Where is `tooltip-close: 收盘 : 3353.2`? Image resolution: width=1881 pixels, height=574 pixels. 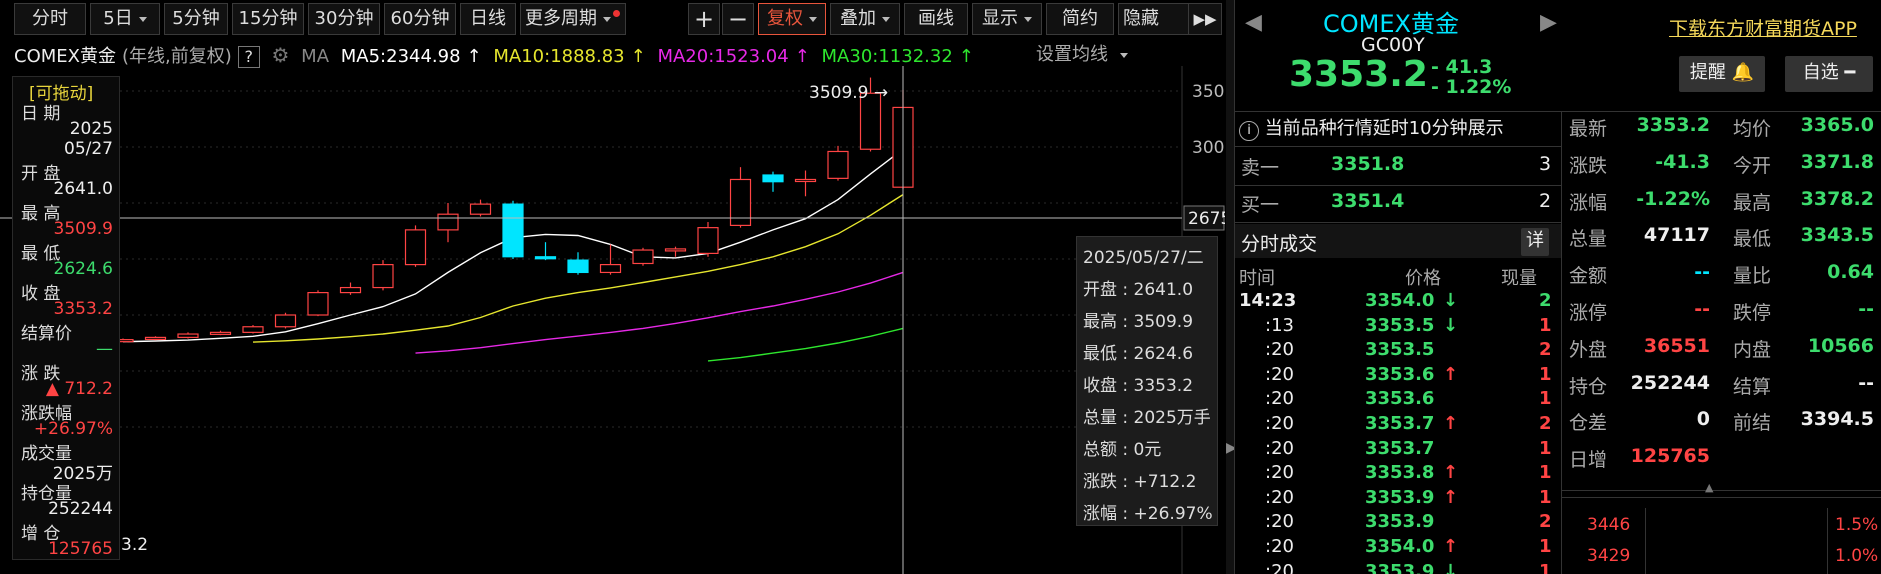 tooltip-close: 收盘 : 3353.2 is located at coordinates (1138, 386).